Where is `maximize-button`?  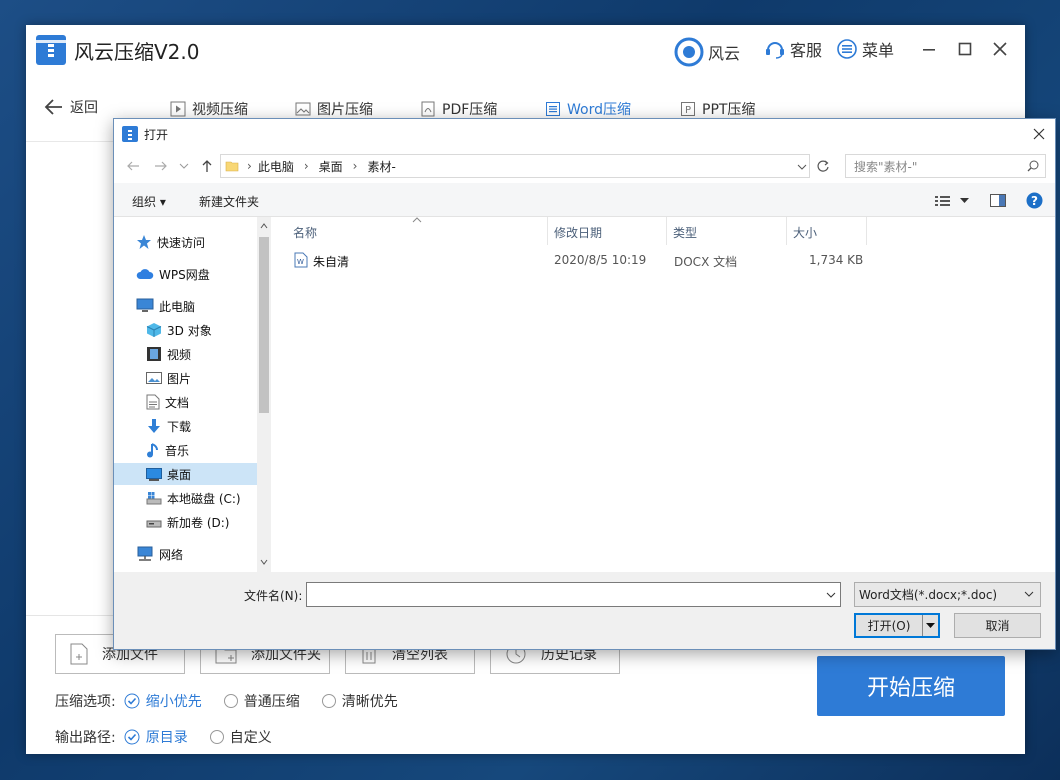 maximize-button is located at coordinates (965, 49).